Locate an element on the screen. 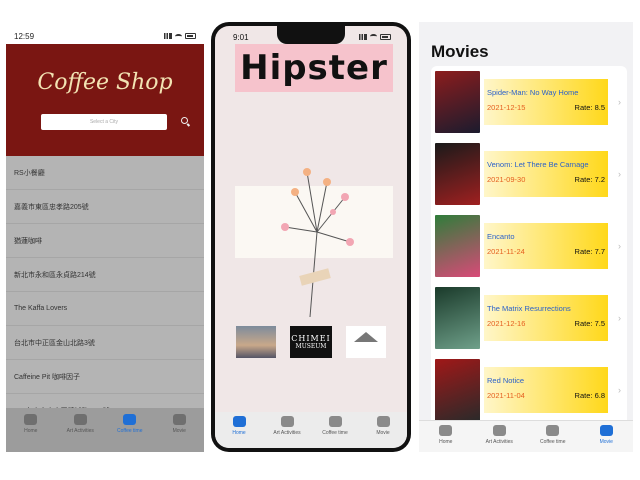  phone-notch is located at coordinates (311, 35).